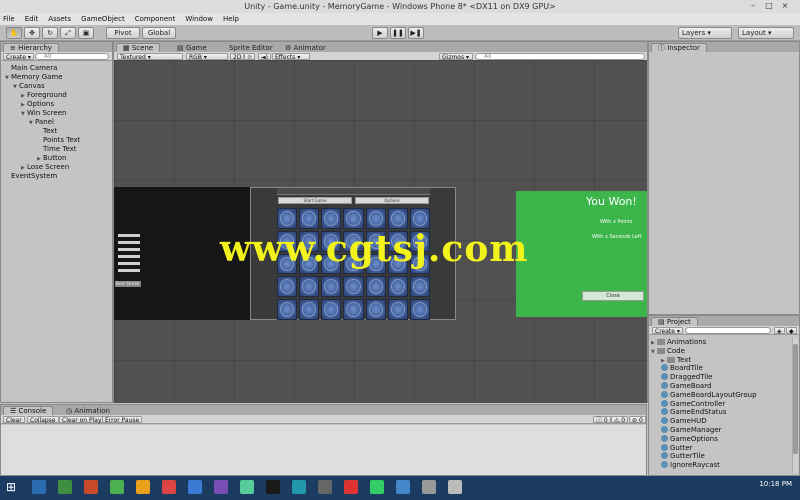 The height and width of the screenshot is (500, 800). I want to click on hierarchy-item: ▶ Foreground, so click(44, 95).